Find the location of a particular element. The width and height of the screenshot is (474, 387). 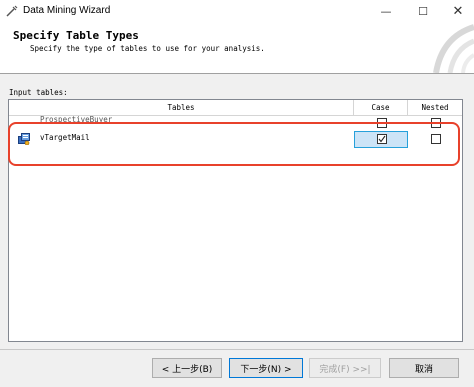

footer-divider is located at coordinates (237, 349).